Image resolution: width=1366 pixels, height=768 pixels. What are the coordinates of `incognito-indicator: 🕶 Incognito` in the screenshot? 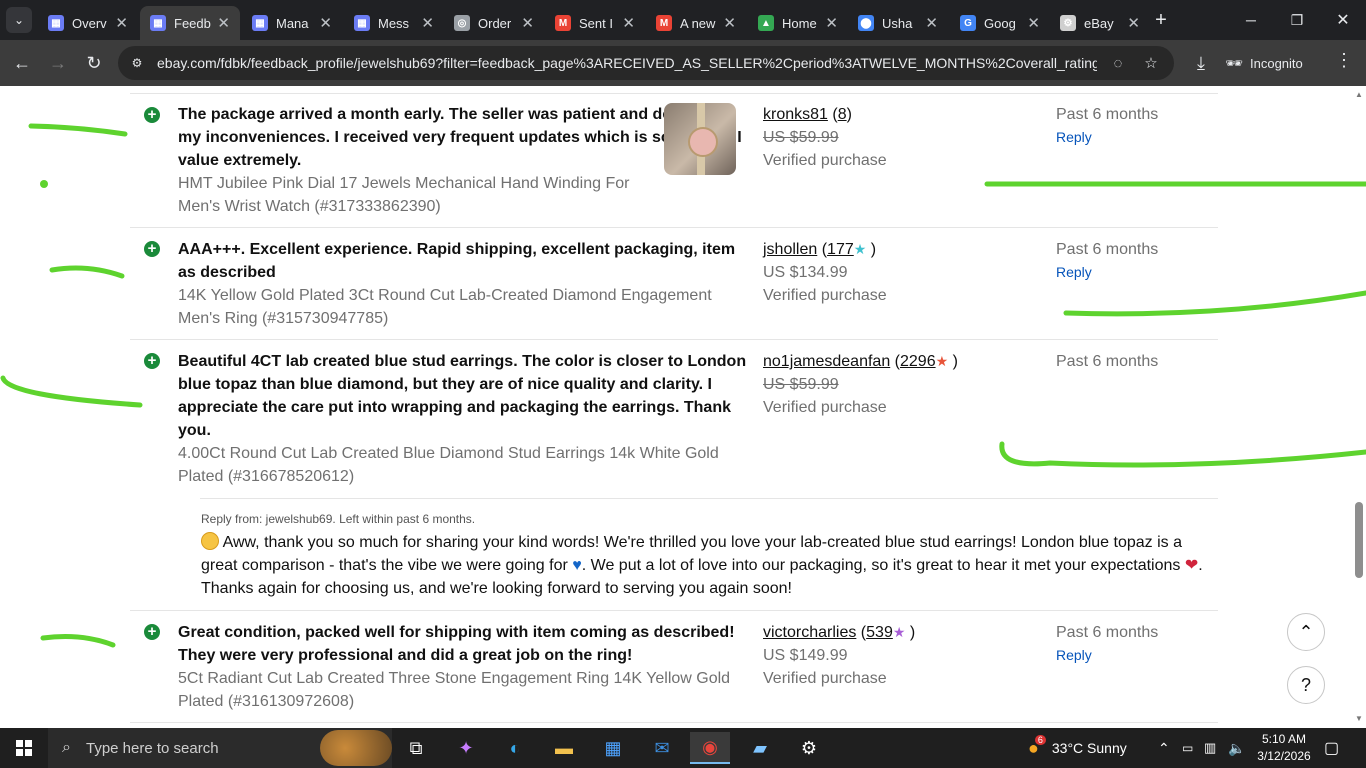 It's located at (1274, 63).